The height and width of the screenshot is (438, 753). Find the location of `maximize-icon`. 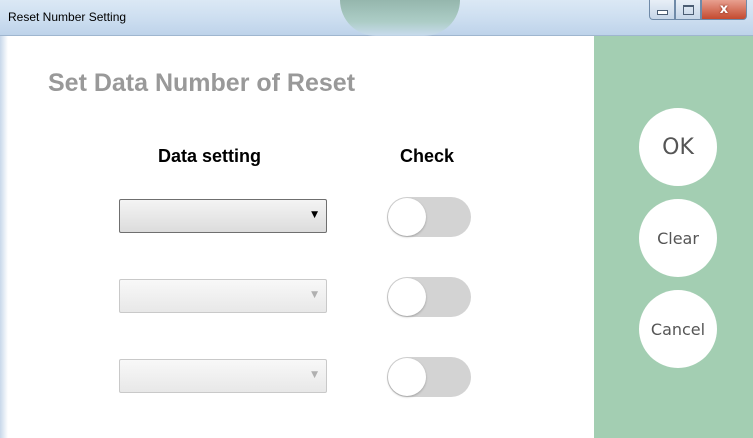

maximize-icon is located at coordinates (688, 9).